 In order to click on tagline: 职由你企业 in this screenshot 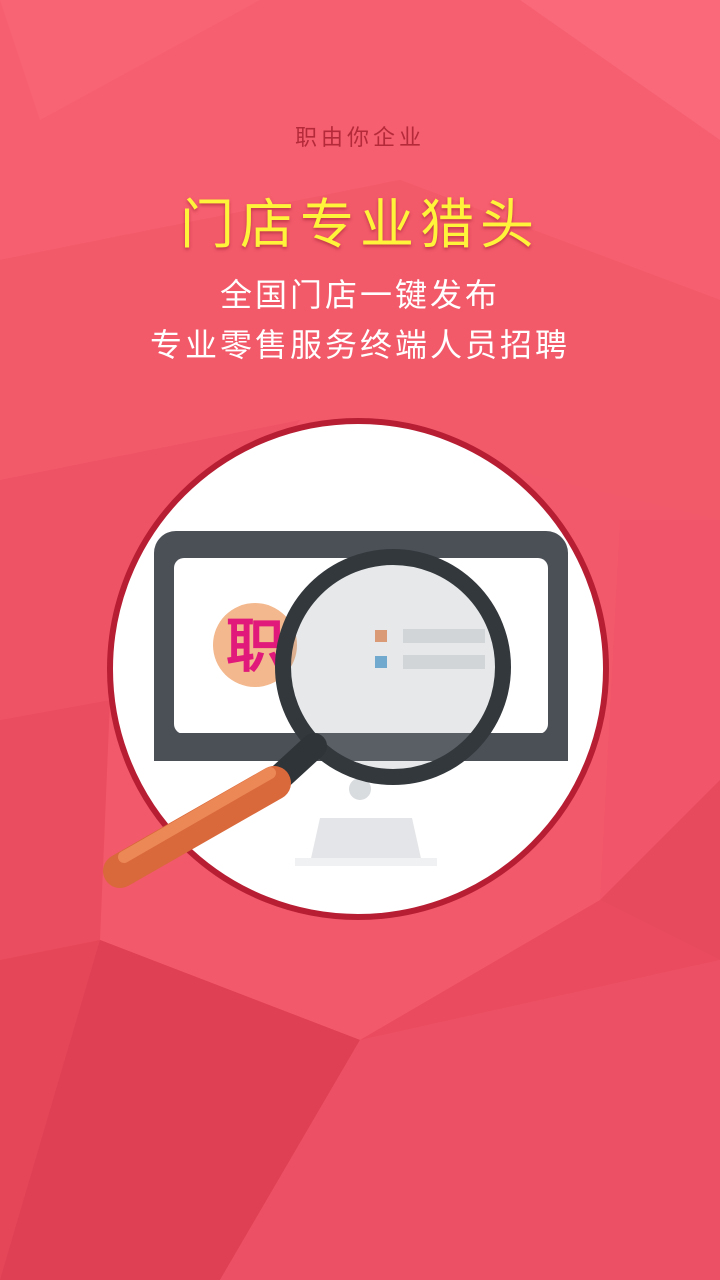, I will do `click(359, 138)`.